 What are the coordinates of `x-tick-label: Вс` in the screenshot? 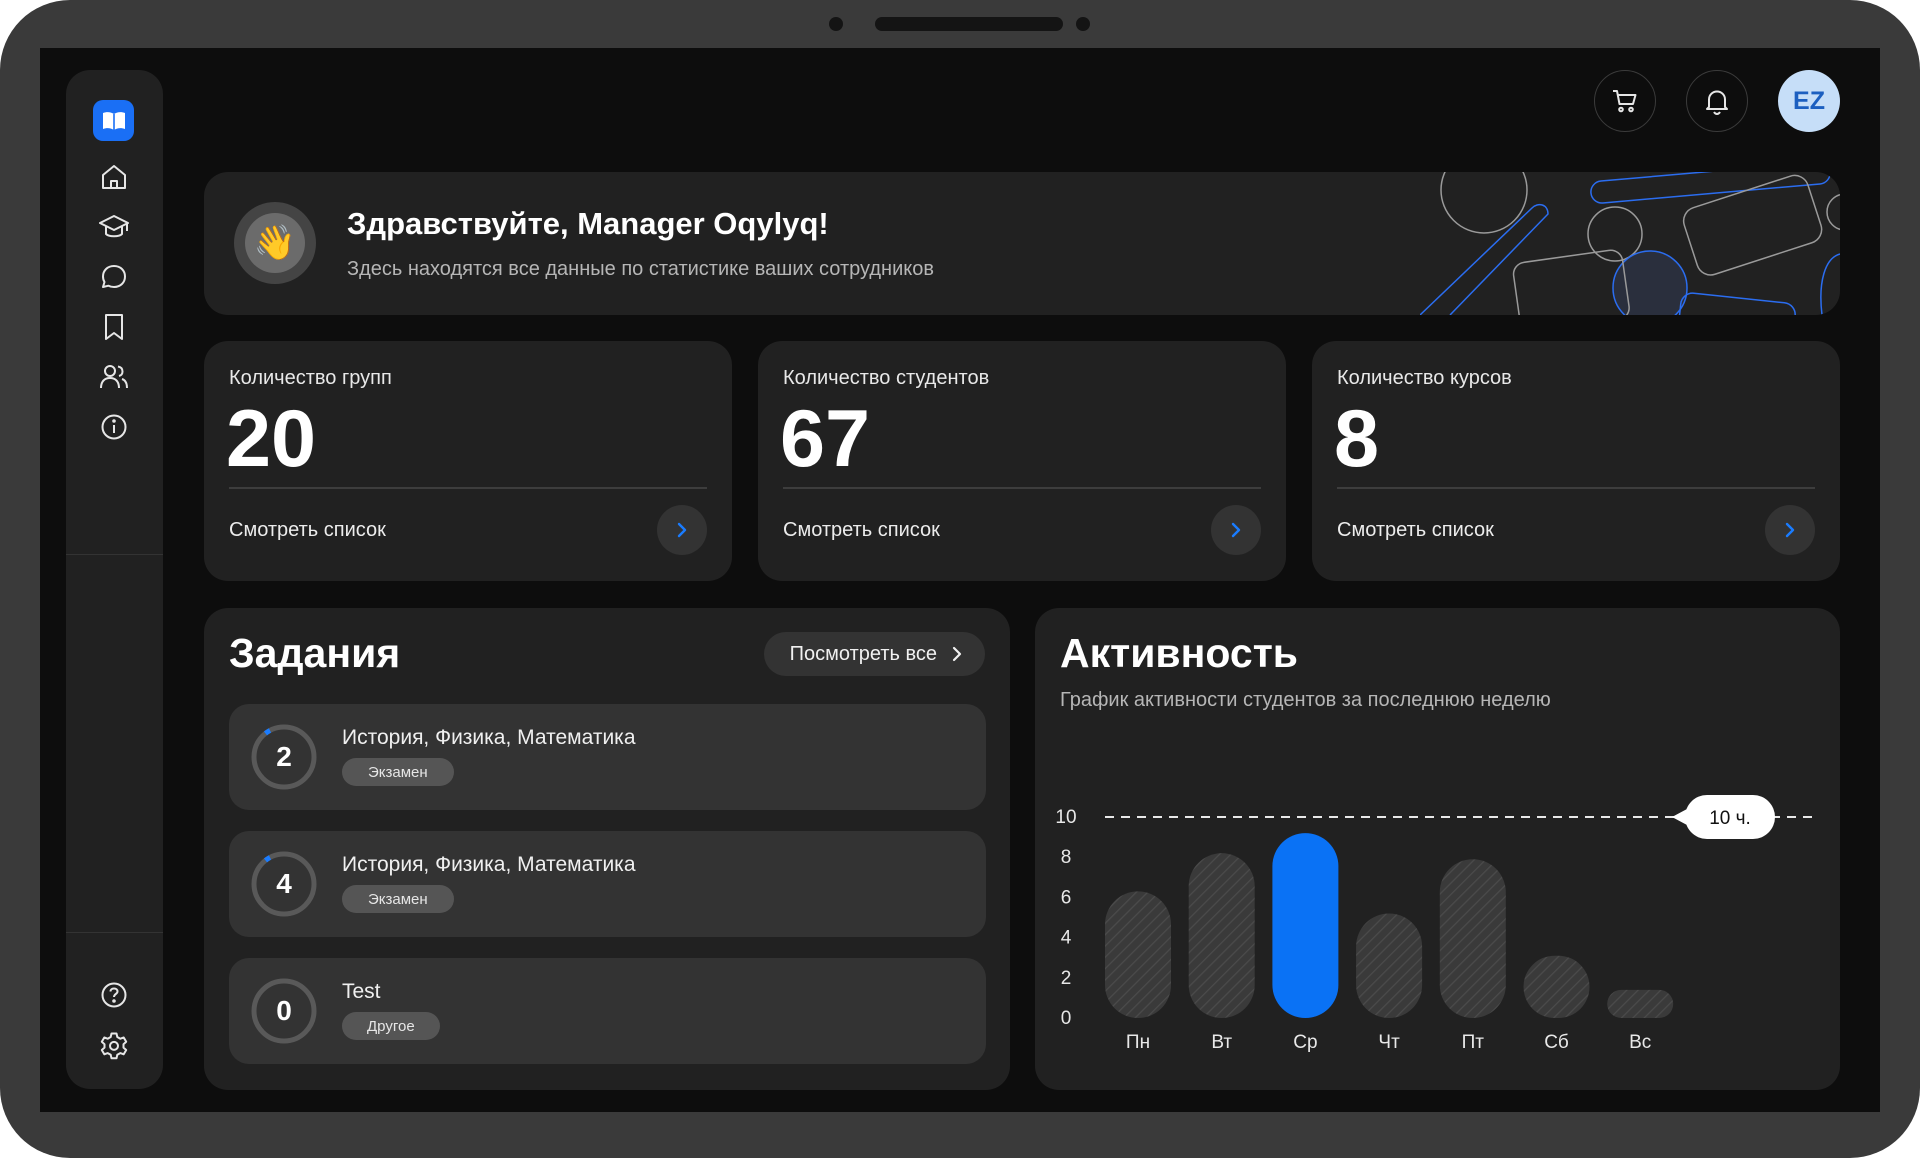 It's located at (1640, 1042).